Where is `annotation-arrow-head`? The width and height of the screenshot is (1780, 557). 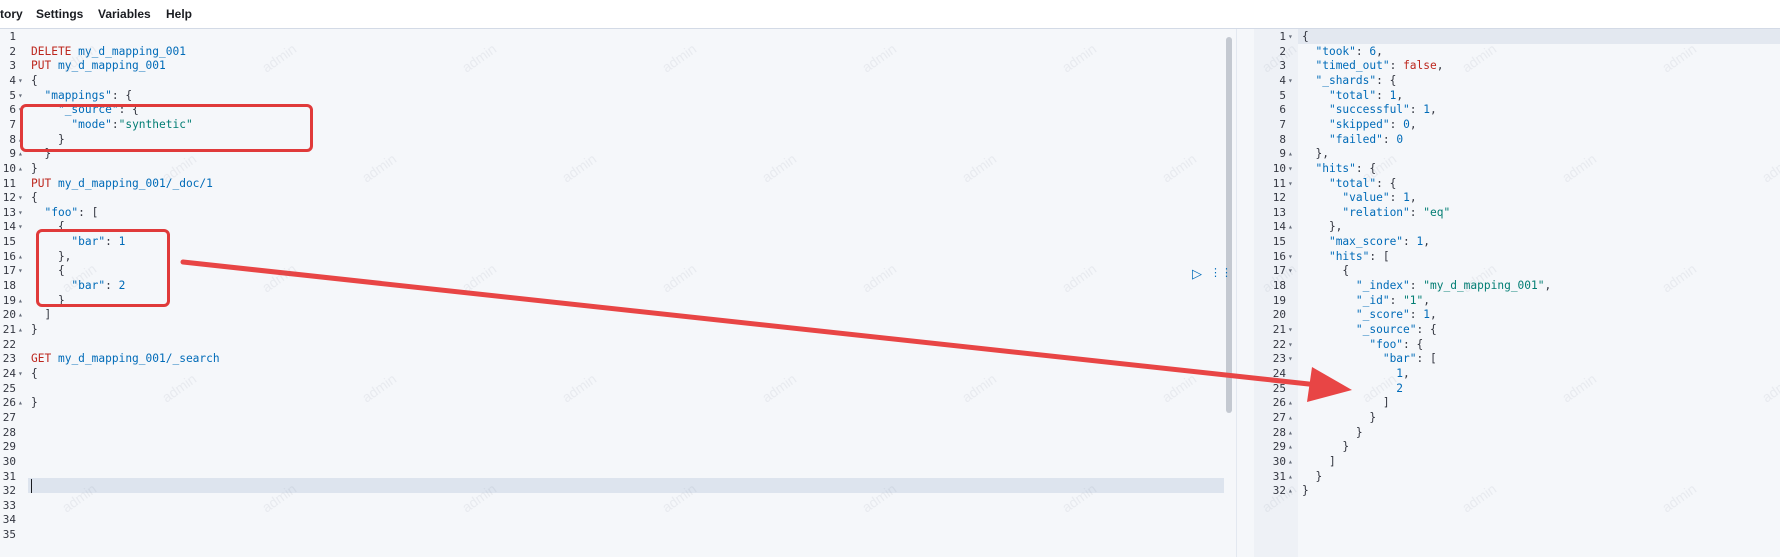 annotation-arrow-head is located at coordinates (1329, 384).